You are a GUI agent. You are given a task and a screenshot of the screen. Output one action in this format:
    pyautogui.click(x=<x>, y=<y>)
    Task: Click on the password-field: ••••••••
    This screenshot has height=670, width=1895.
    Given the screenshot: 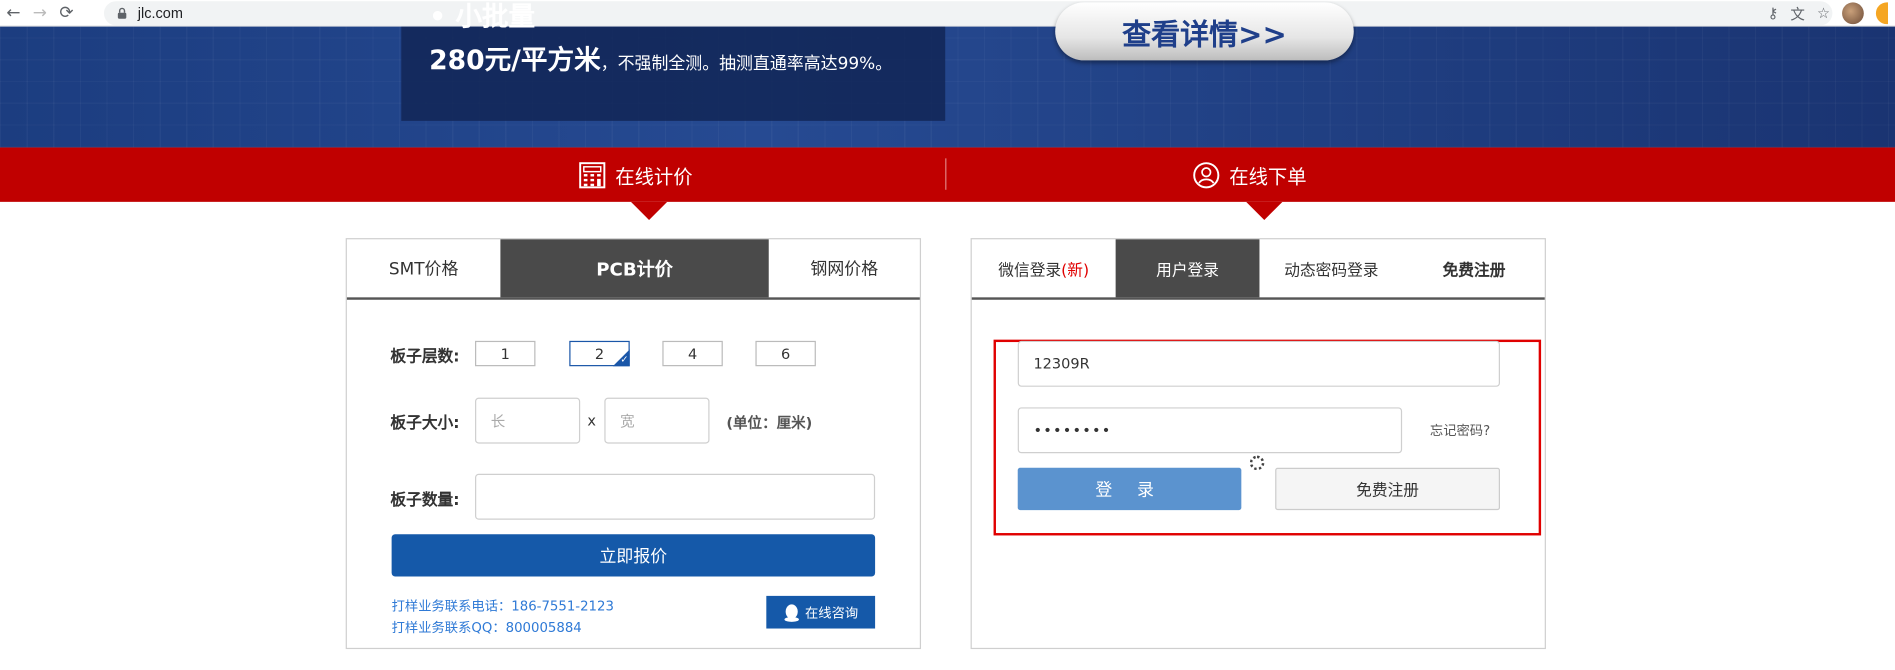 What is the action you would take?
    pyautogui.click(x=1210, y=430)
    